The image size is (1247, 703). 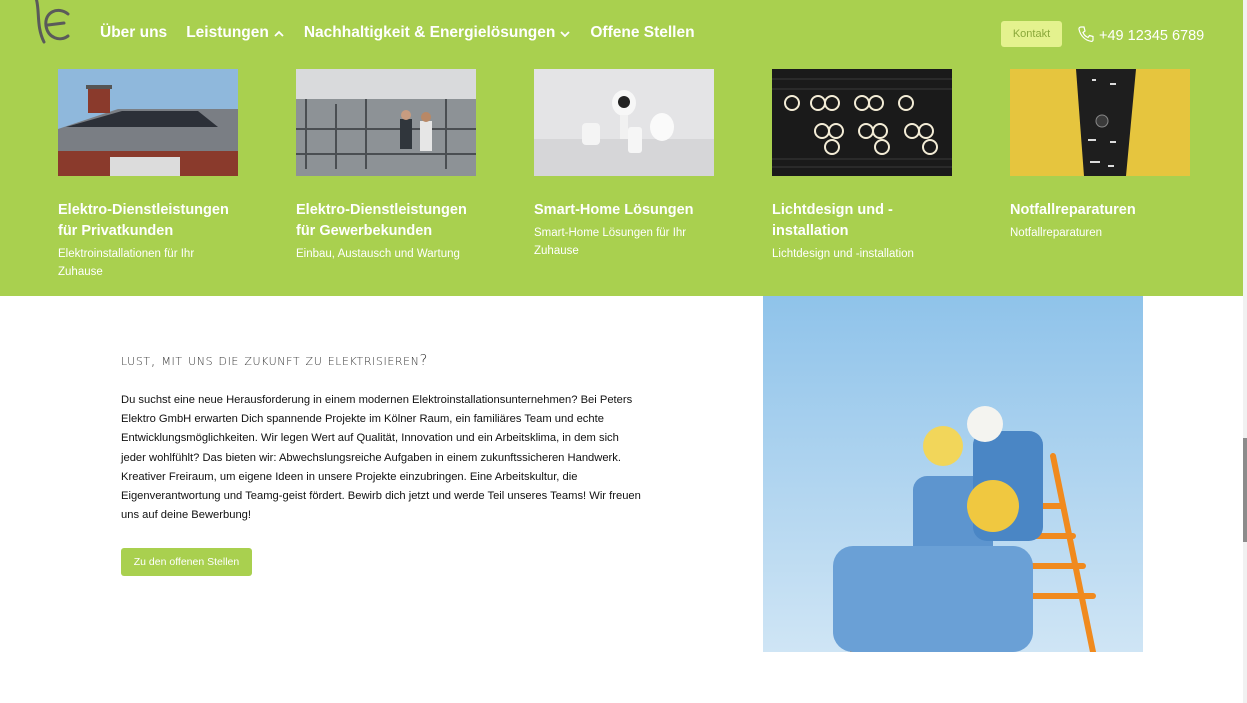 I want to click on led-light-panel-image, so click(x=862, y=122).